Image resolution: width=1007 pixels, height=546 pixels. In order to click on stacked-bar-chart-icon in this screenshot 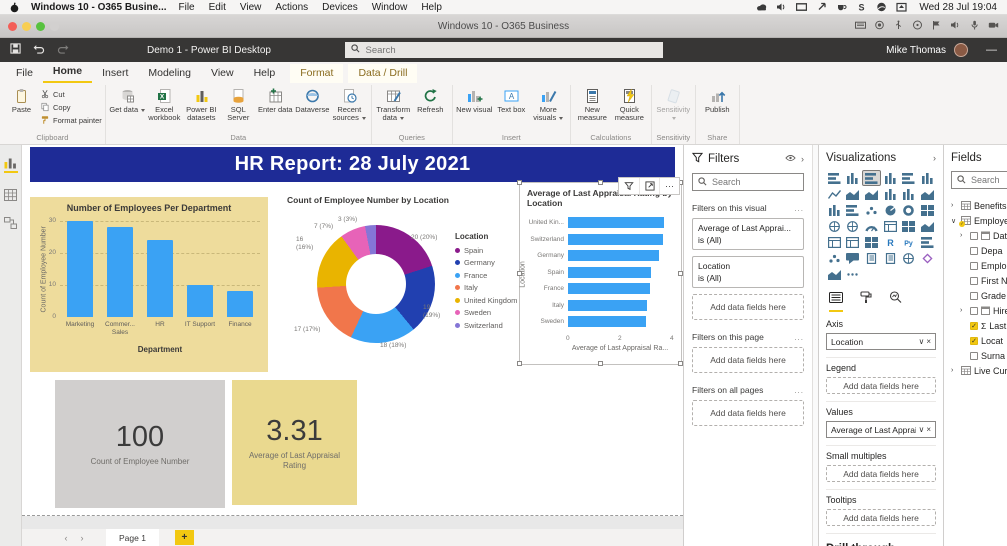, I will do `click(834, 178)`.